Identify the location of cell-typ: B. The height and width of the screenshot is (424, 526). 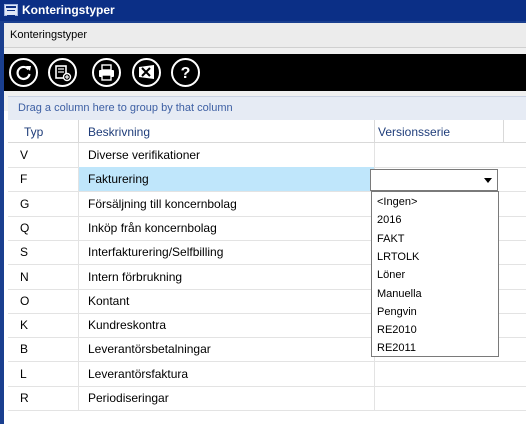
(24, 349).